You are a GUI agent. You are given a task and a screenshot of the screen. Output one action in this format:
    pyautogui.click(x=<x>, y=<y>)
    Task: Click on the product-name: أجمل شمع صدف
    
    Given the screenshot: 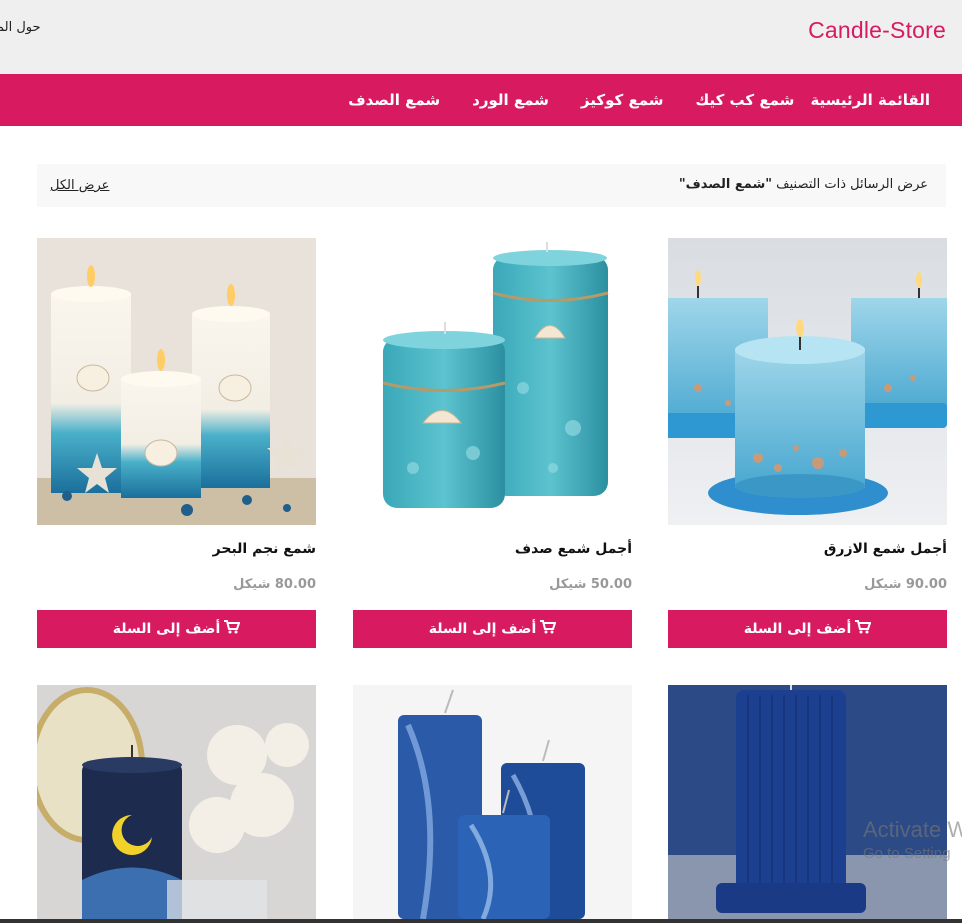 What is the action you would take?
    pyautogui.click(x=573, y=549)
    